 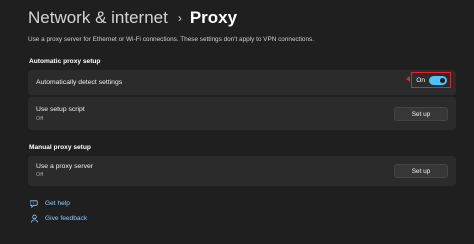 What do you see at coordinates (438, 80) in the screenshot?
I see `auto-detect-toggle` at bounding box center [438, 80].